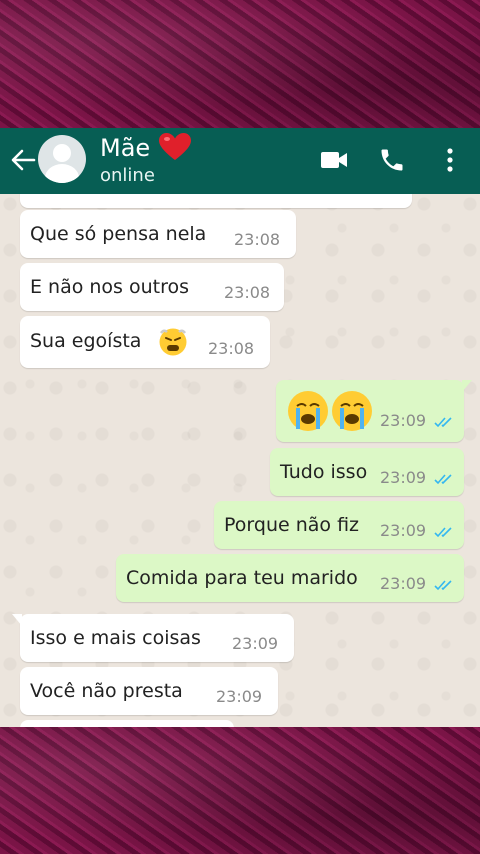  I want to click on message-bubble-outgoing: Tudo isso 23:09, so click(367, 472).